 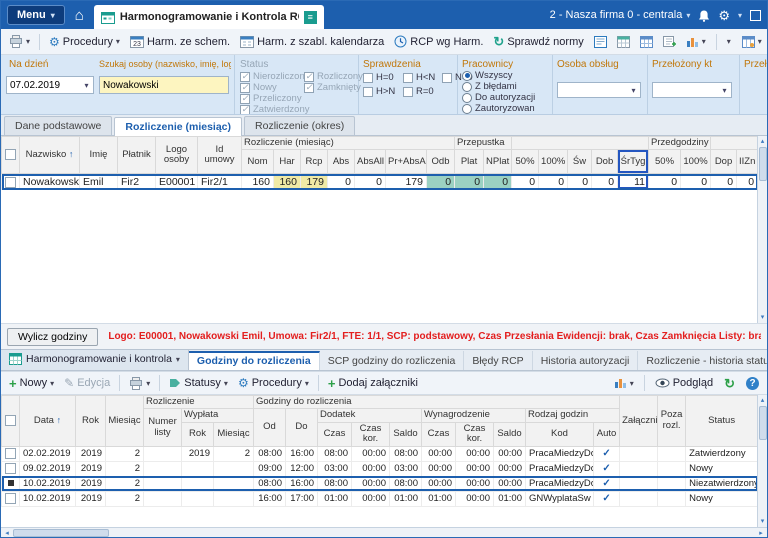 I want to click on checkbox-h0: H=0, so click(x=378, y=77).